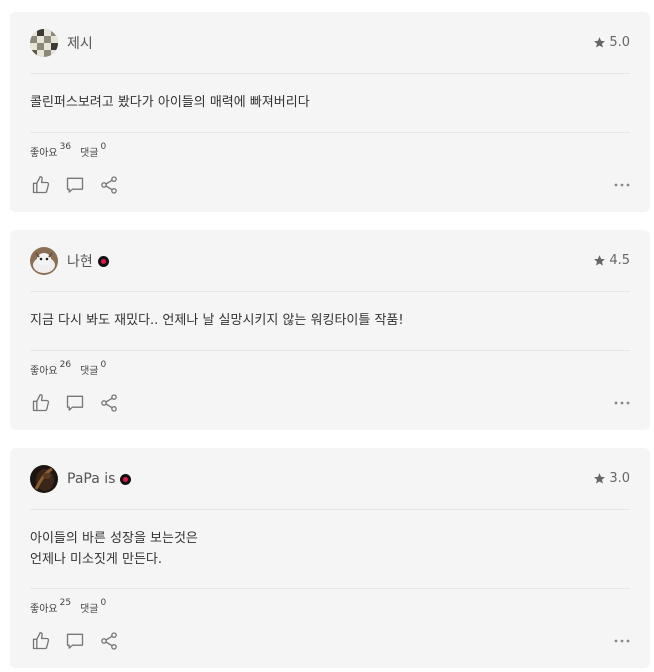  I want to click on review-counts: 좋아요 25 댓글 0, so click(330, 607).